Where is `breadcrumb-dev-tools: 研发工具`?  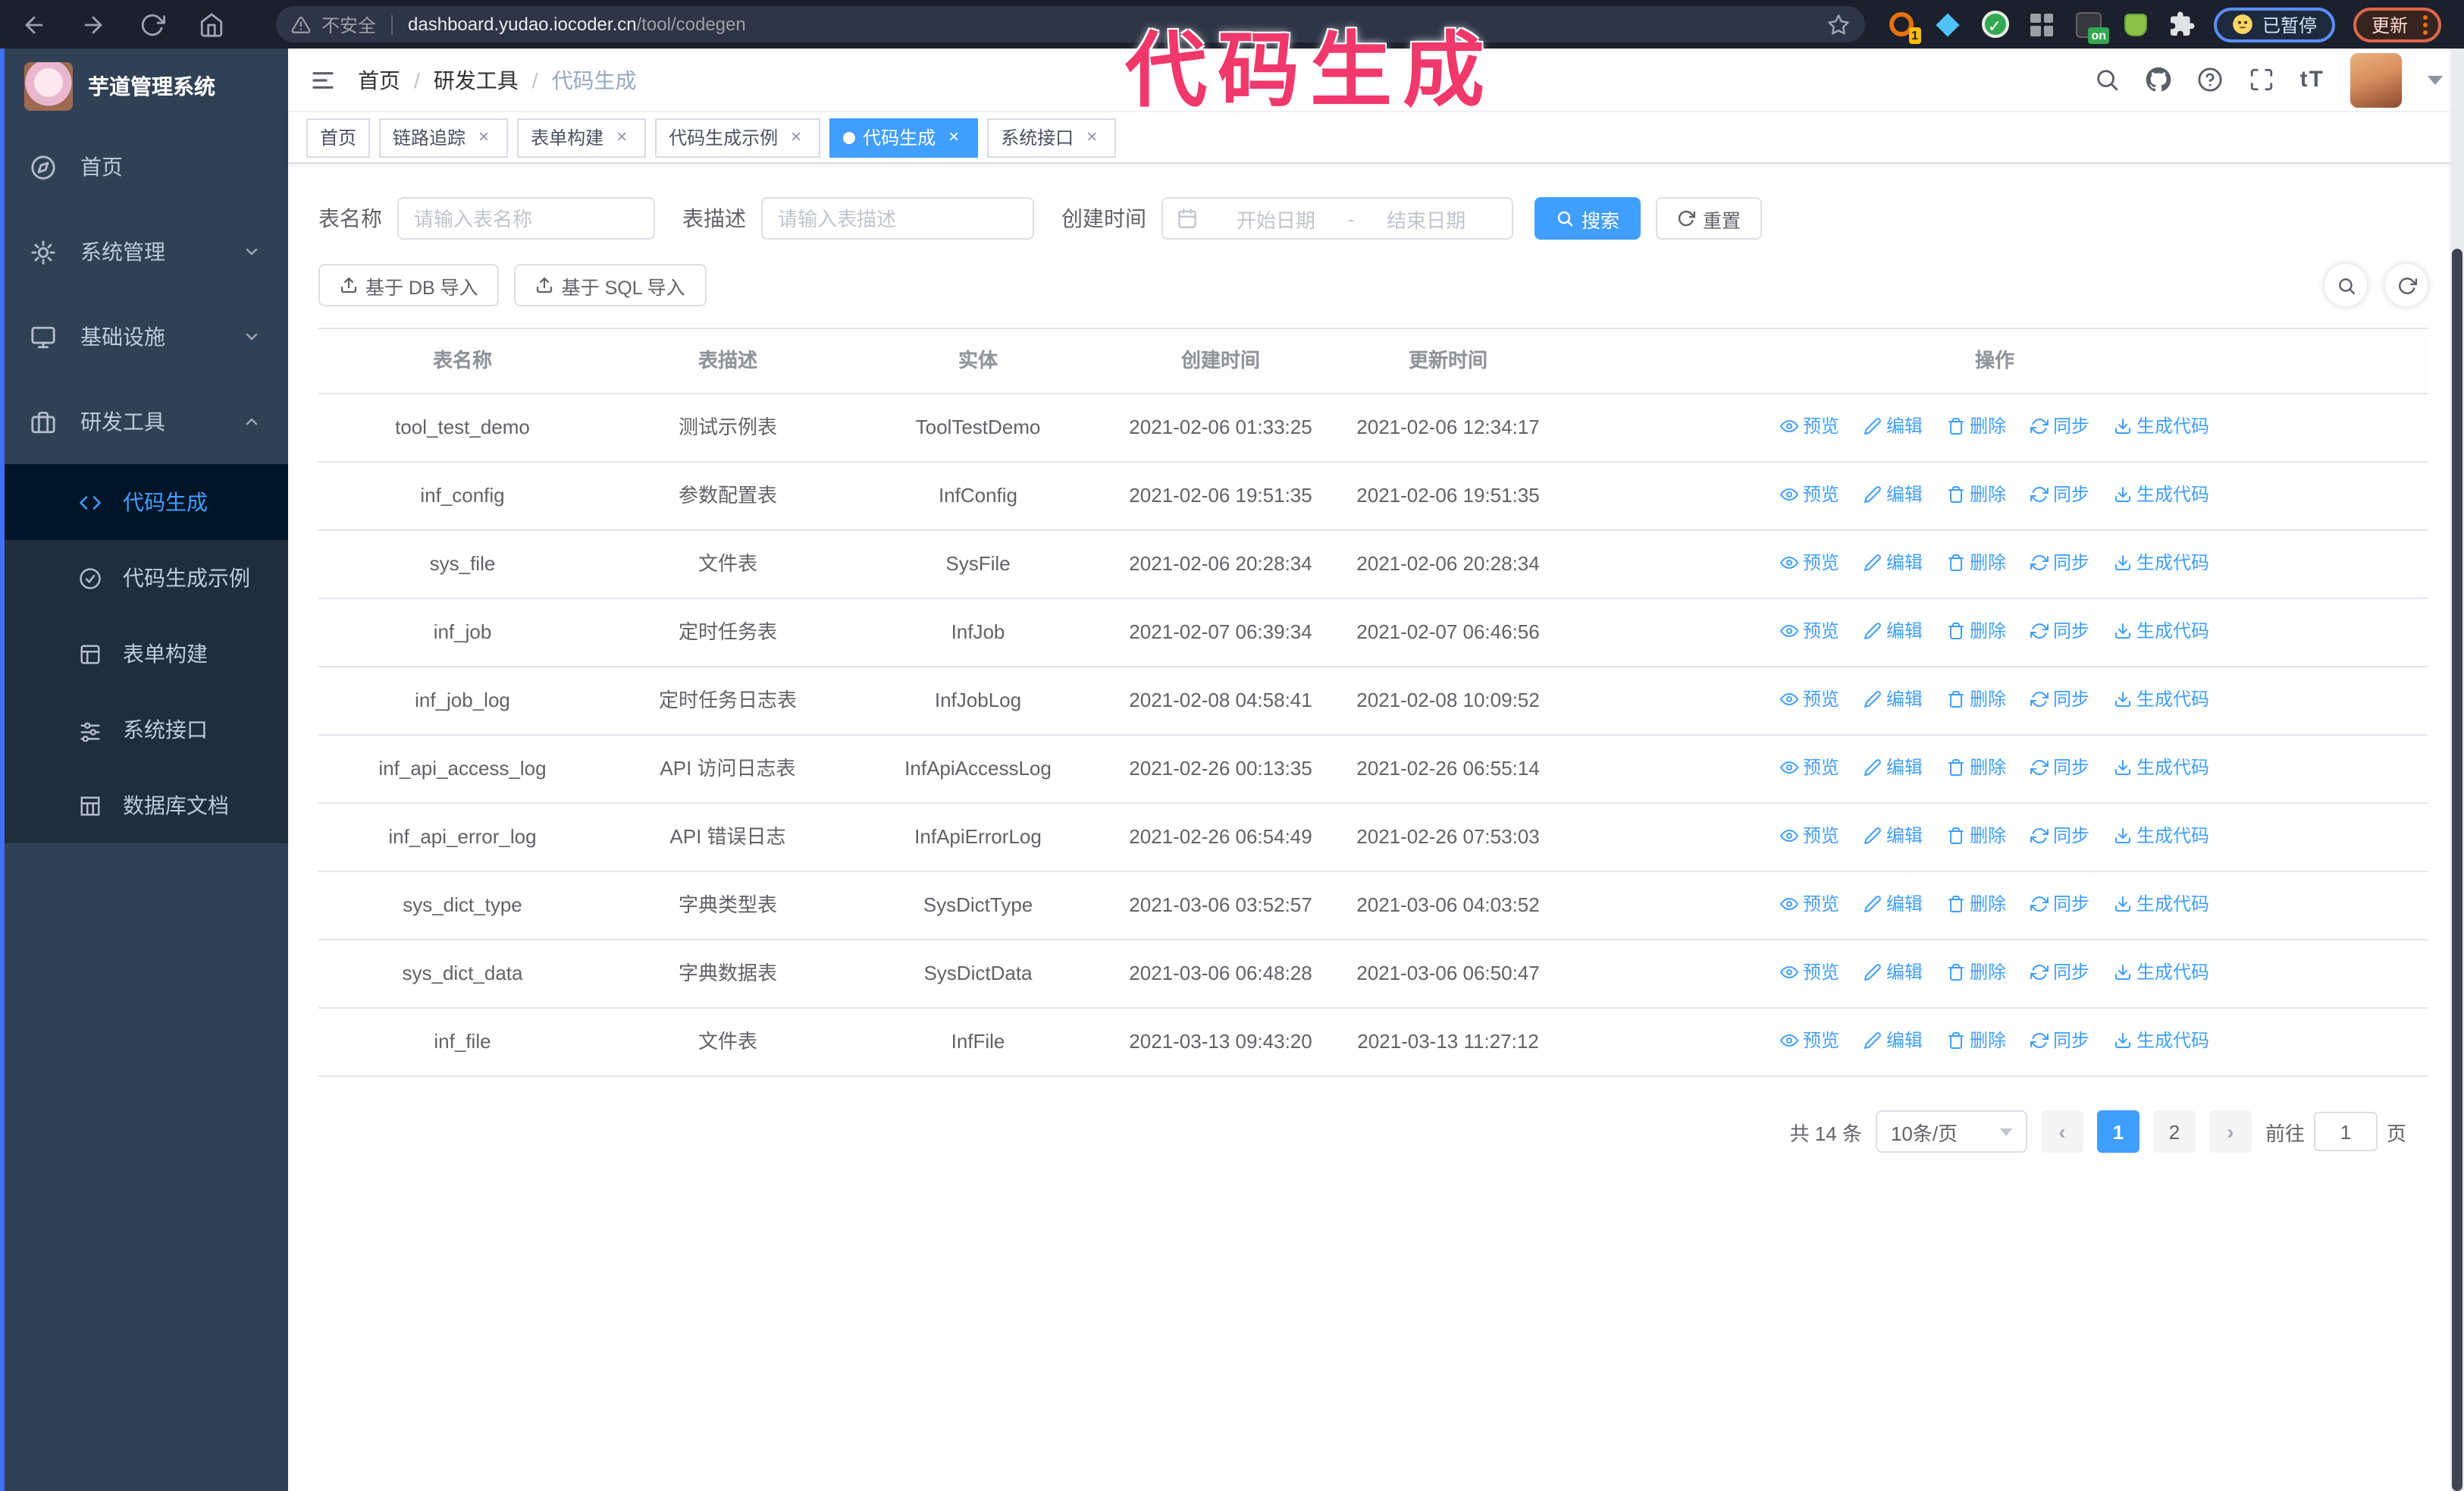 breadcrumb-dev-tools: 研发工具 is located at coordinates (477, 79).